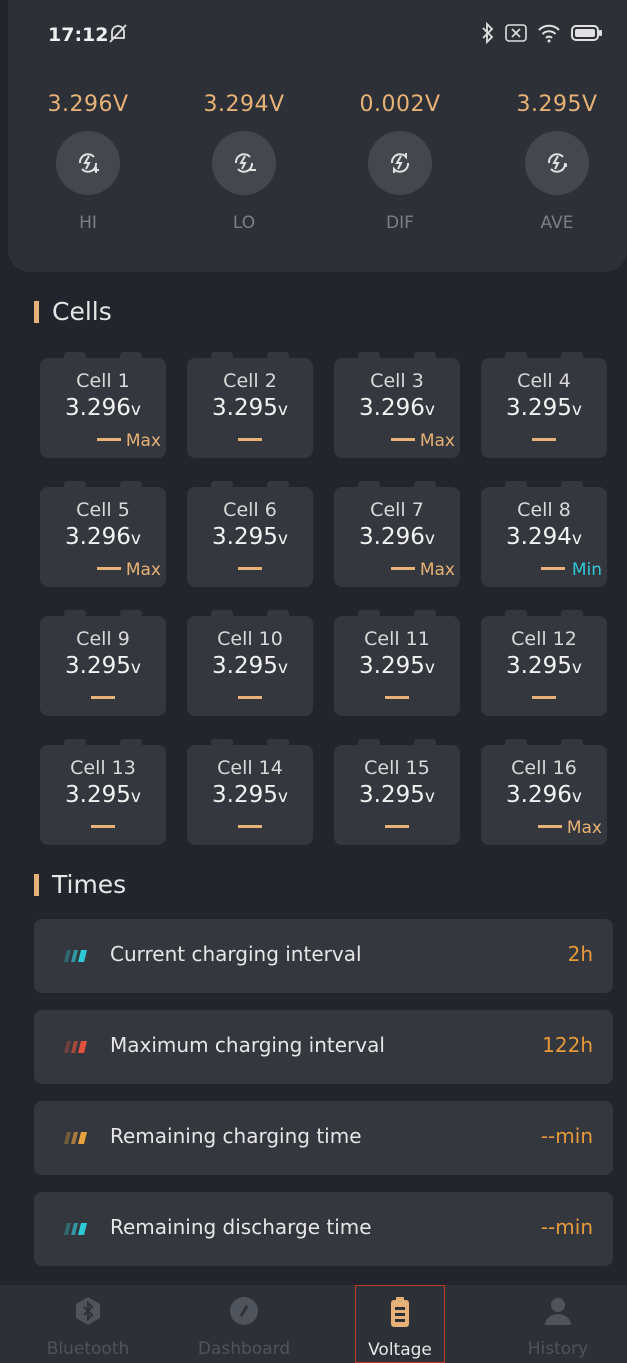  Describe the element at coordinates (250, 768) in the screenshot. I see `cell-name: Cell 14` at that location.